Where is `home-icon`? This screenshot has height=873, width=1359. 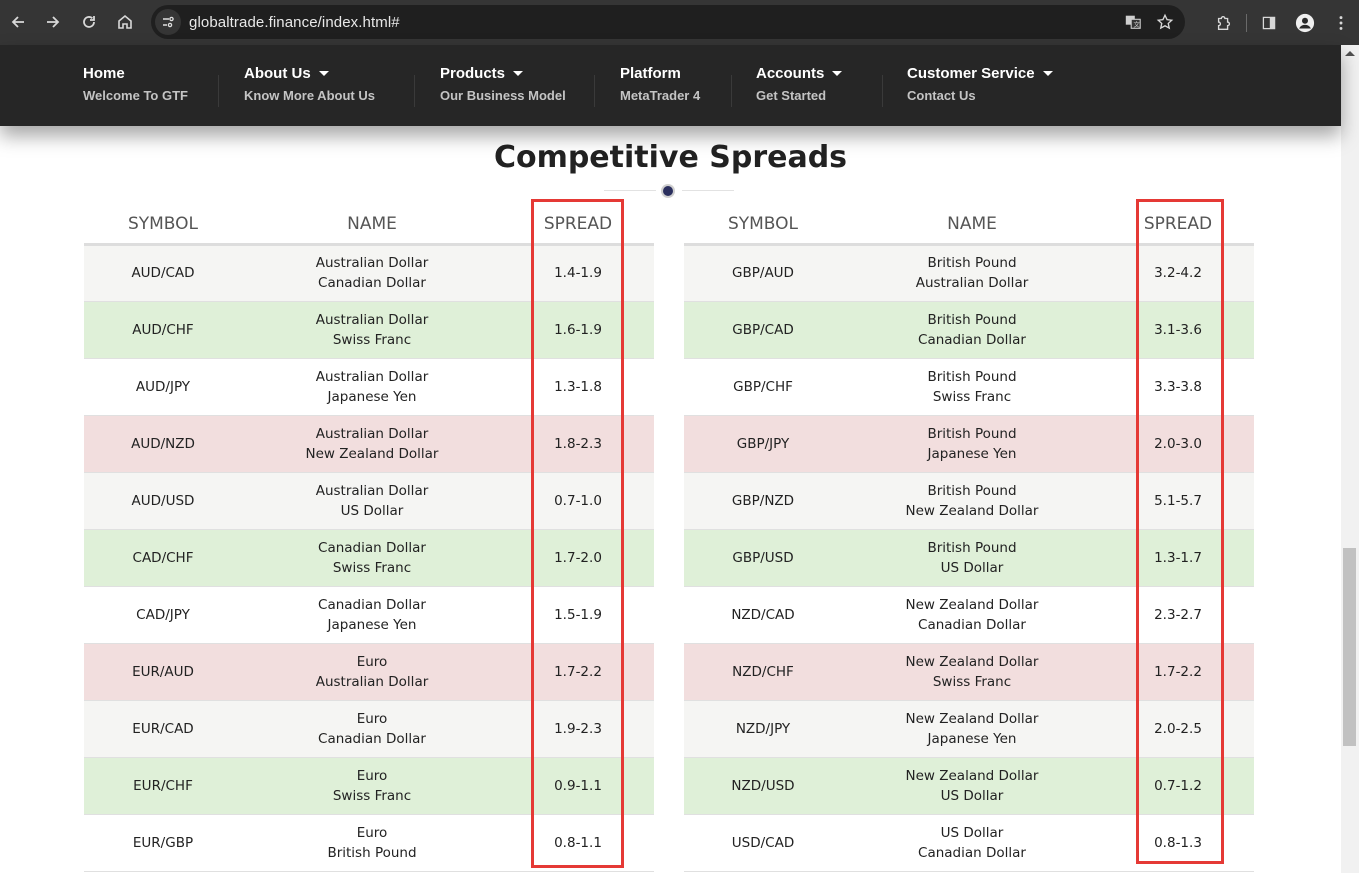
home-icon is located at coordinates (125, 22).